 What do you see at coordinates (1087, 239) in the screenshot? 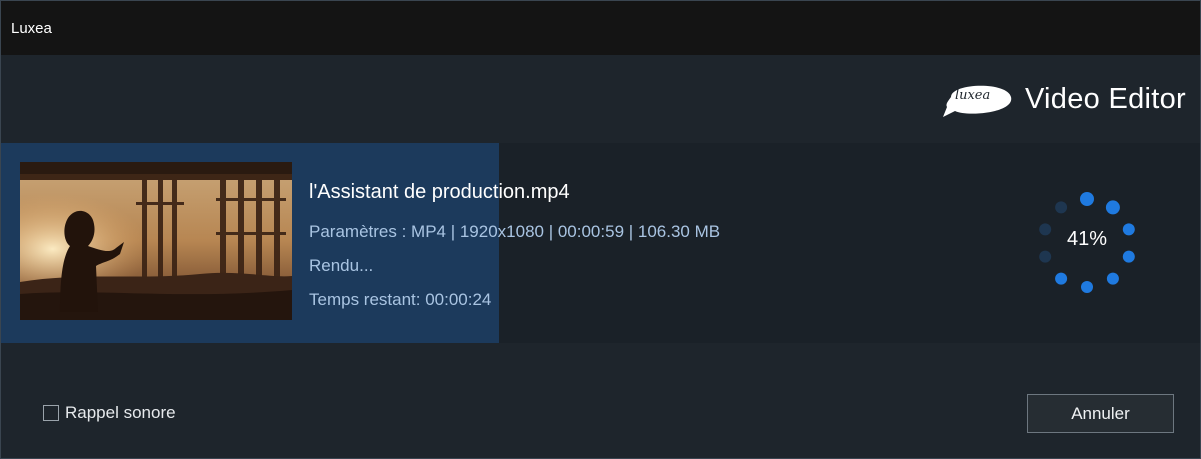
I see `progress-percent: 41%` at bounding box center [1087, 239].